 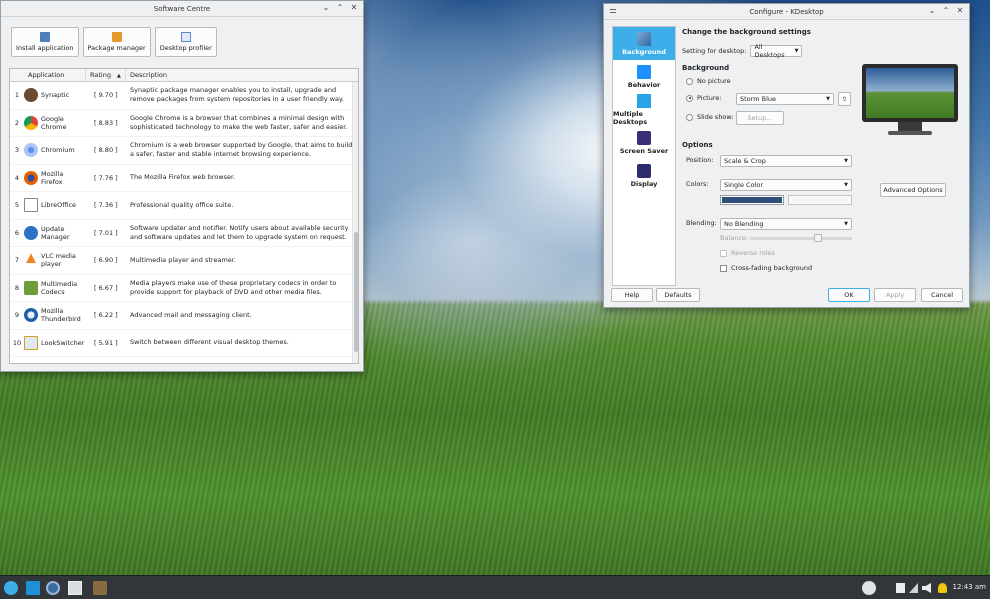 I want to click on app-rating: [ 7.36 ], so click(x=106, y=205).